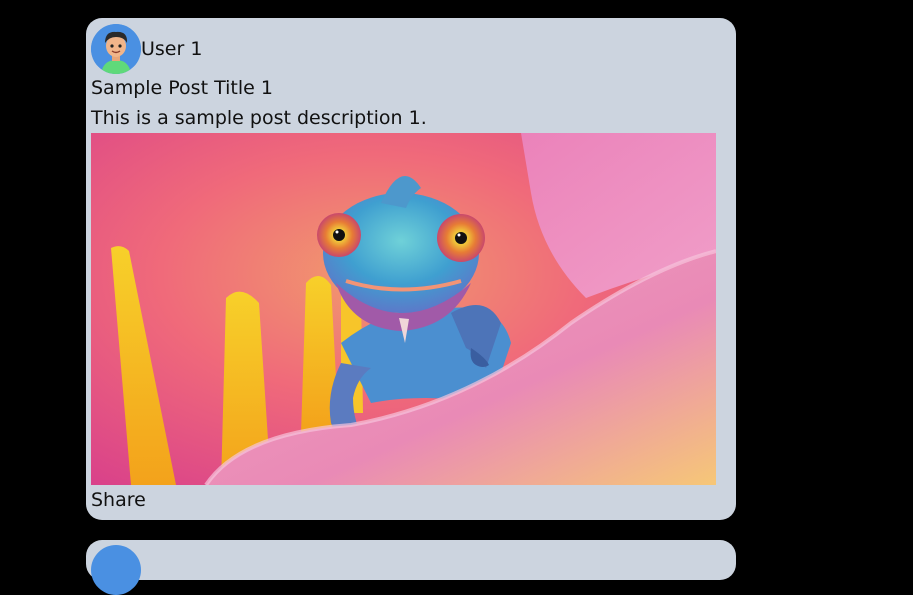 The height and width of the screenshot is (595, 913). I want to click on user-name: User 1, so click(171, 49).